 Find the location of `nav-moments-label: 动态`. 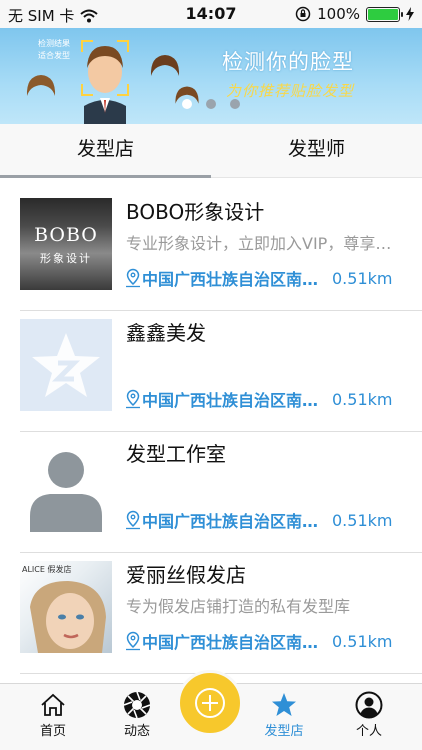

nav-moments-label: 动态 is located at coordinates (136, 731).